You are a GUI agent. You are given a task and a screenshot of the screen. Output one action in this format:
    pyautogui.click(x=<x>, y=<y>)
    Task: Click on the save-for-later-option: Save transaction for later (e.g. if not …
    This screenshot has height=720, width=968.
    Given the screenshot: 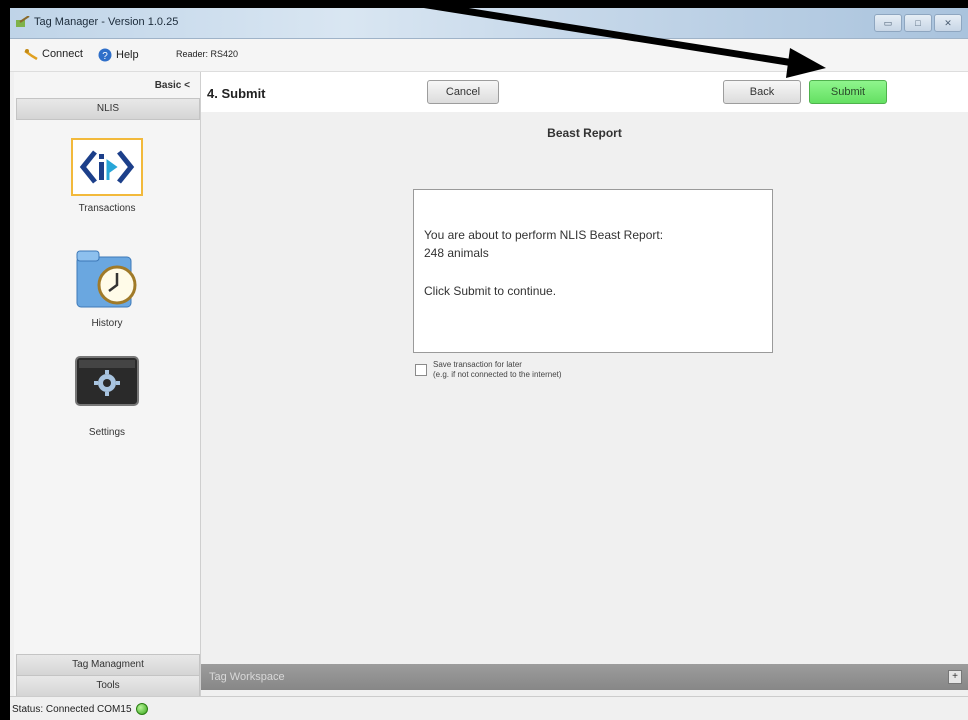 What is the action you would take?
    pyautogui.click(x=488, y=370)
    